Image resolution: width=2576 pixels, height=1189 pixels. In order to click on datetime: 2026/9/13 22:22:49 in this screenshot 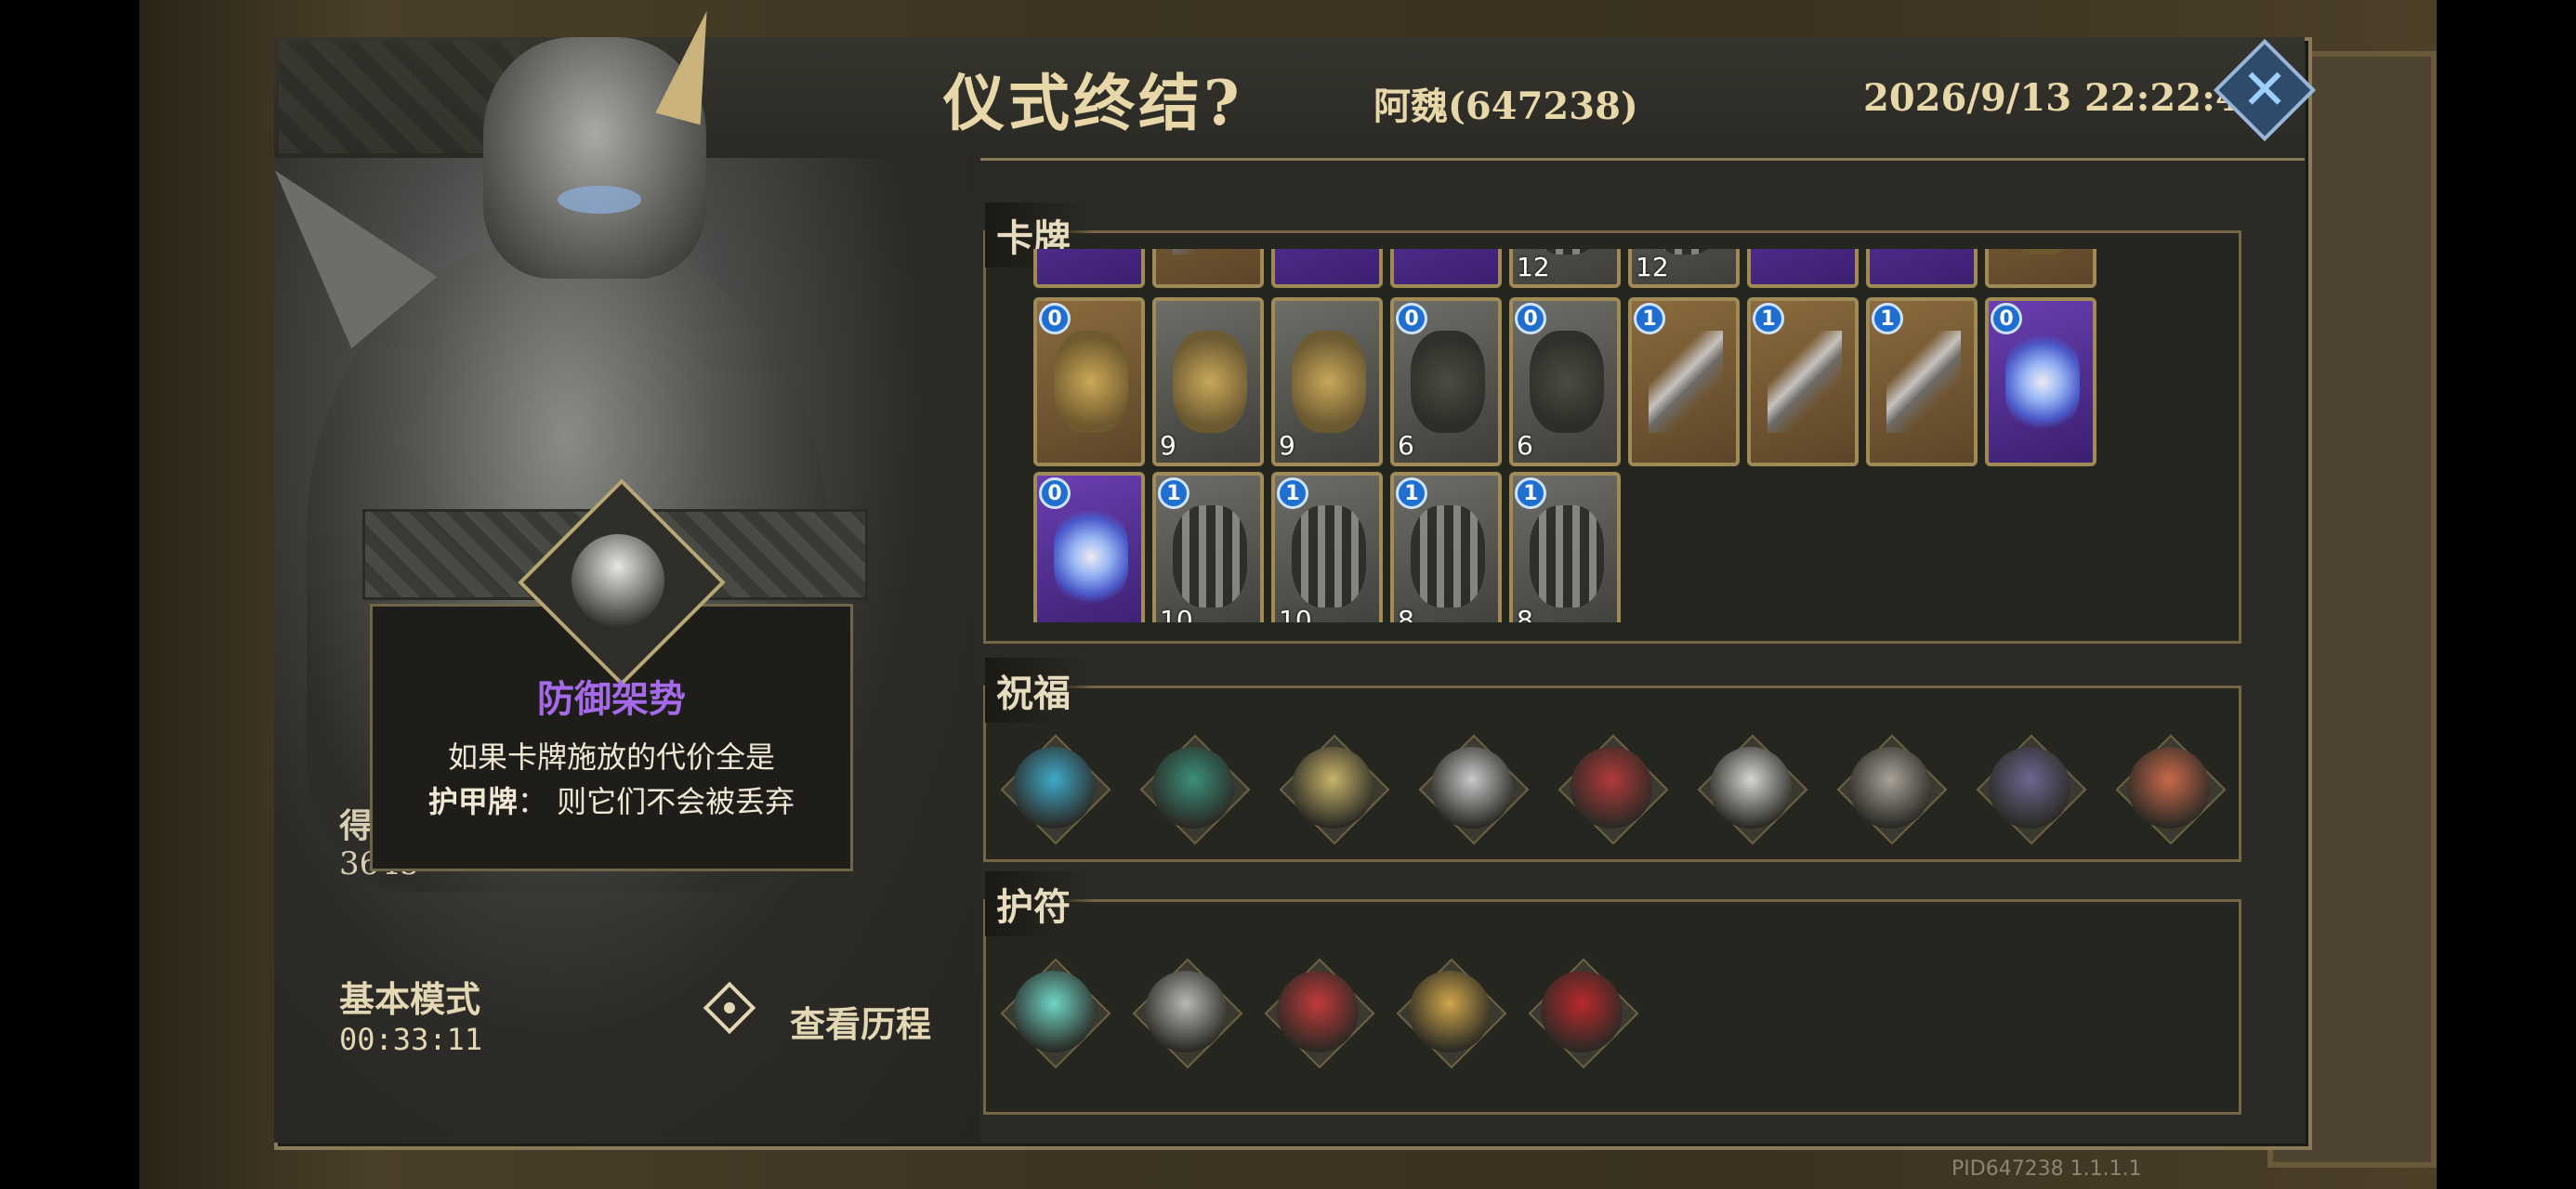, I will do `click(2065, 98)`.